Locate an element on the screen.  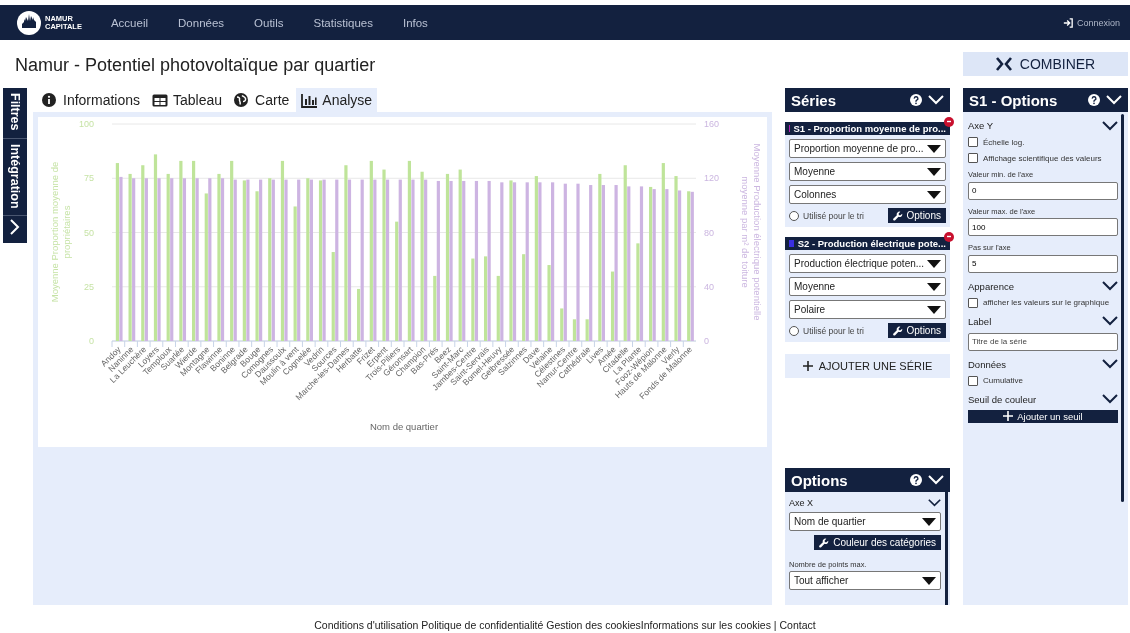
section-title: Données is located at coordinates (987, 364).